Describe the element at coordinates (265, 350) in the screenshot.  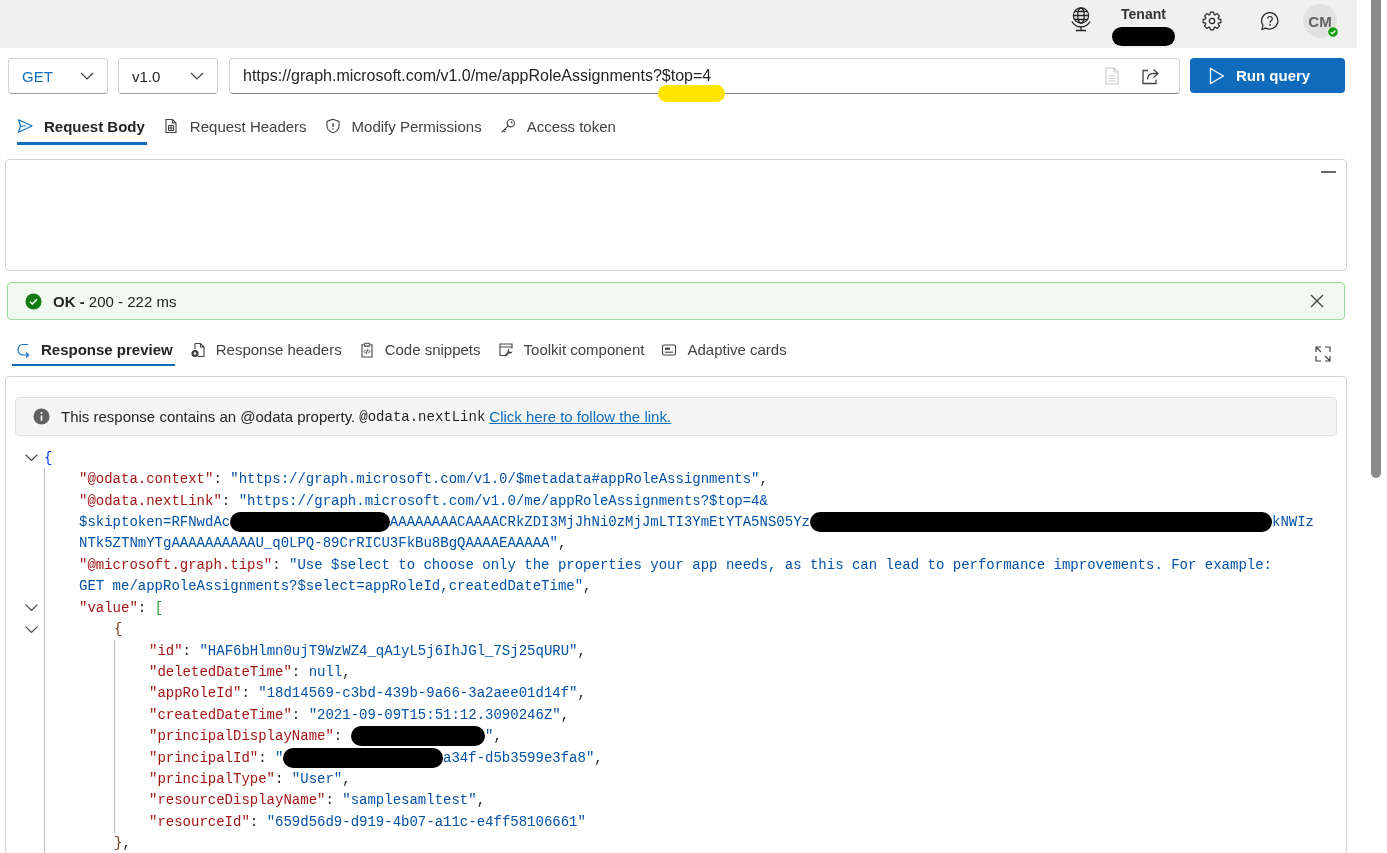
I see `tab: Response headers` at that location.